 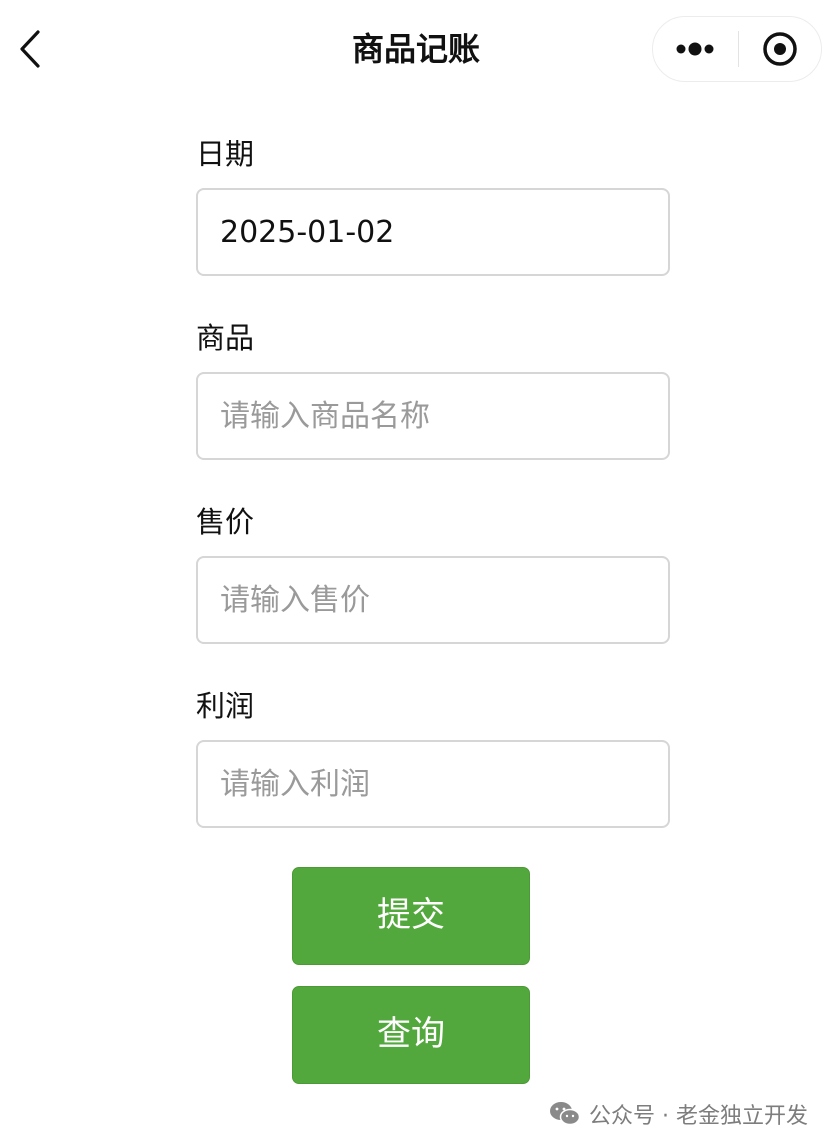 I want to click on wechat-icon, so click(x=565, y=1114).